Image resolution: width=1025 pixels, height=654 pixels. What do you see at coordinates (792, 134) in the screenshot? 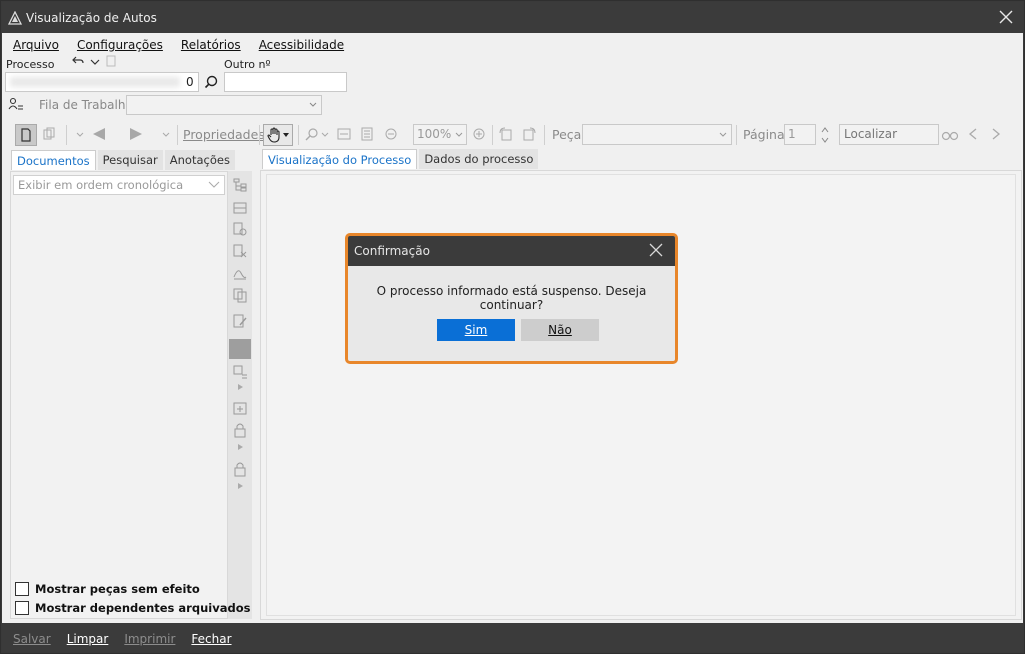
I see `pagina-value: 1` at bounding box center [792, 134].